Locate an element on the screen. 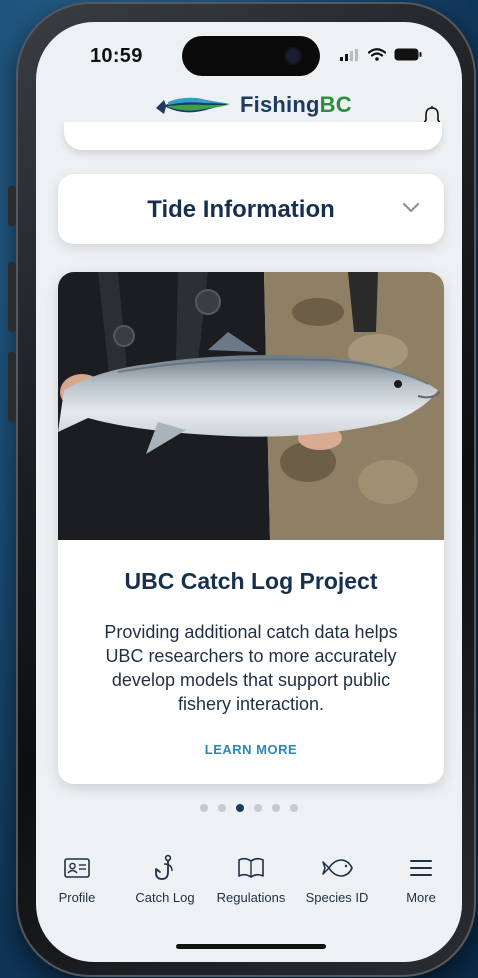  dynamic-island is located at coordinates (251, 56).